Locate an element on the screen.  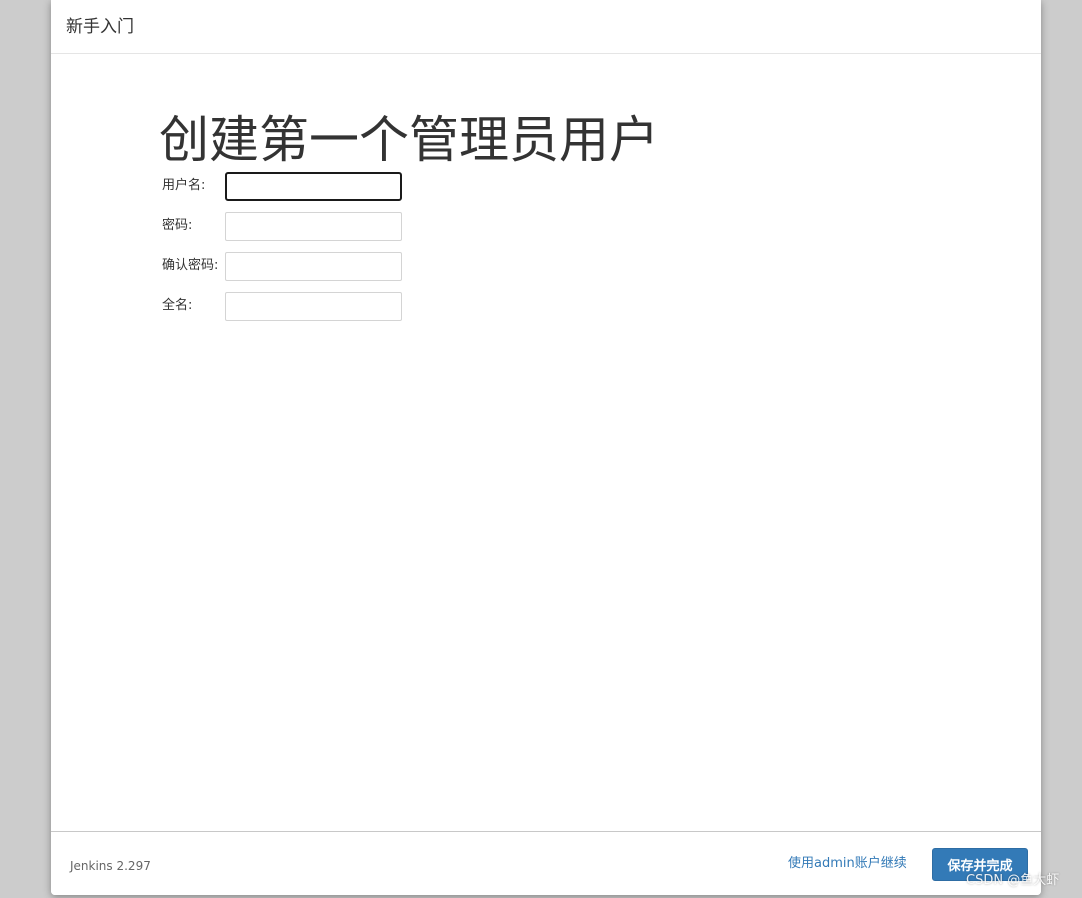
continue-as-admin-link: 使用admin账户继续 is located at coordinates (847, 864).